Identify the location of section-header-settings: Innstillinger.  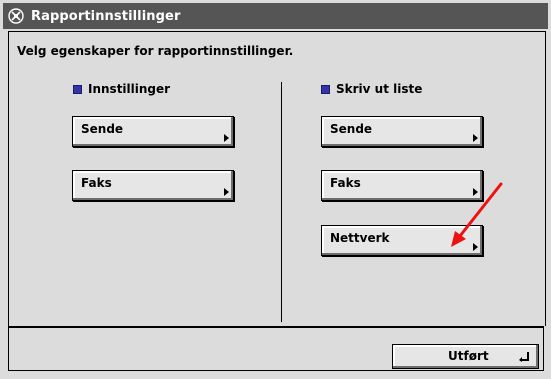
(121, 89).